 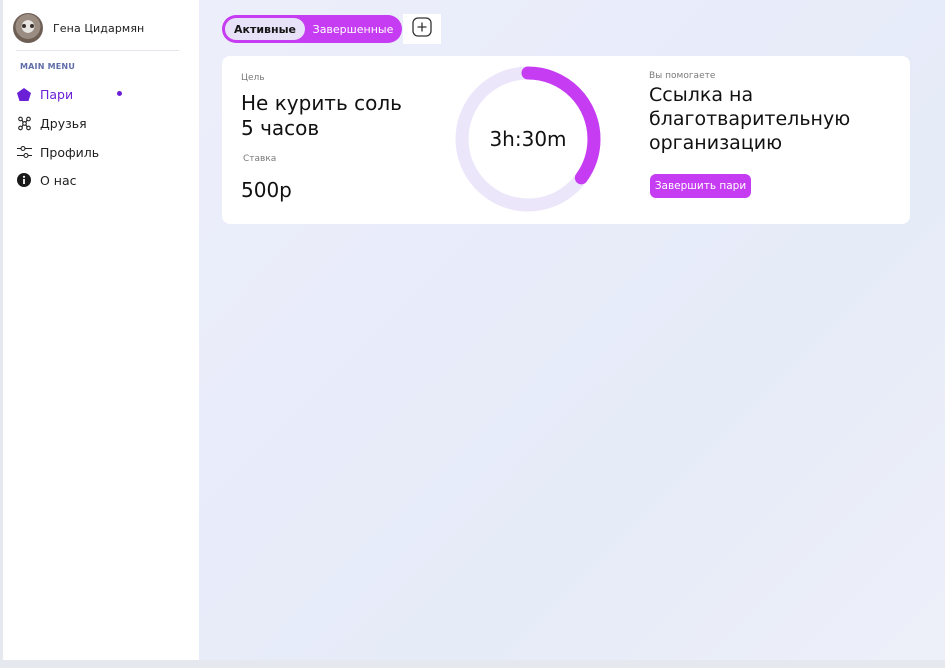 What do you see at coordinates (63, 123) in the screenshot?
I see `sidebar-item-label: Друзья` at bounding box center [63, 123].